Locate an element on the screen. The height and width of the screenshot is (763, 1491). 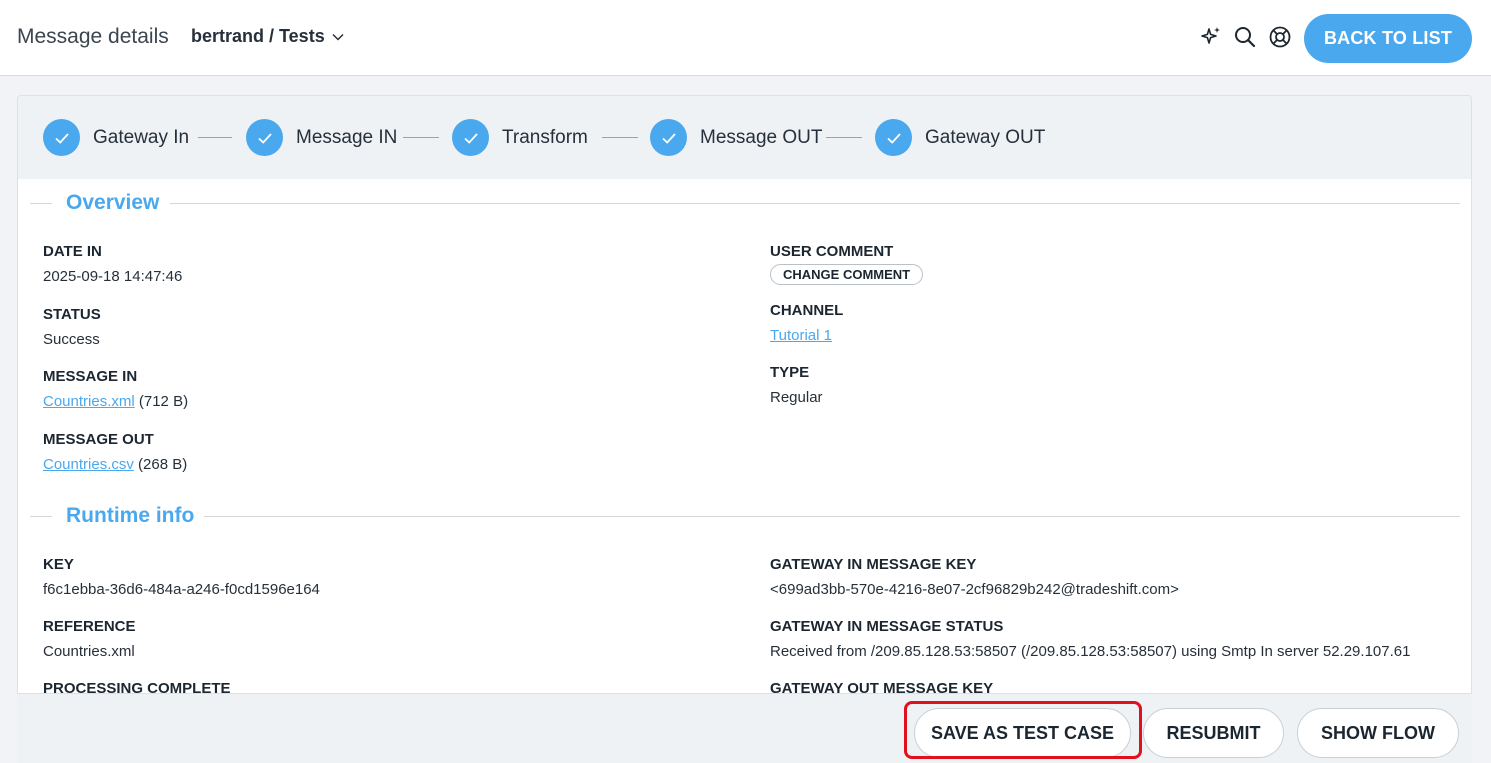
overview-title: Overview is located at coordinates (113, 203).